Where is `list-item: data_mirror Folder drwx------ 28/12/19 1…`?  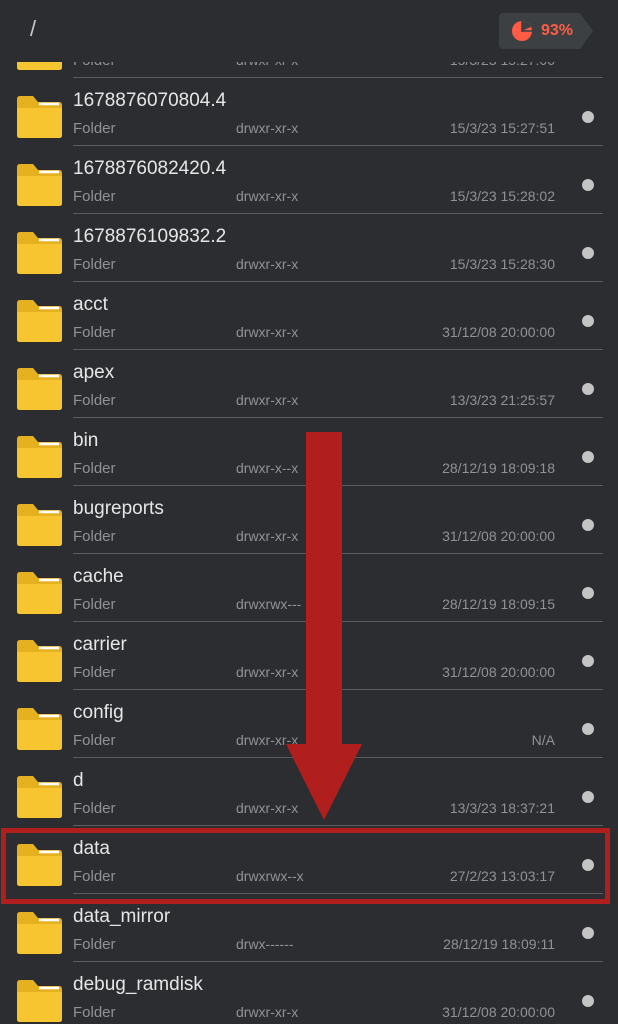
list-item: data_mirror Folder drwx------ 28/12/19 1… is located at coordinates (309, 928).